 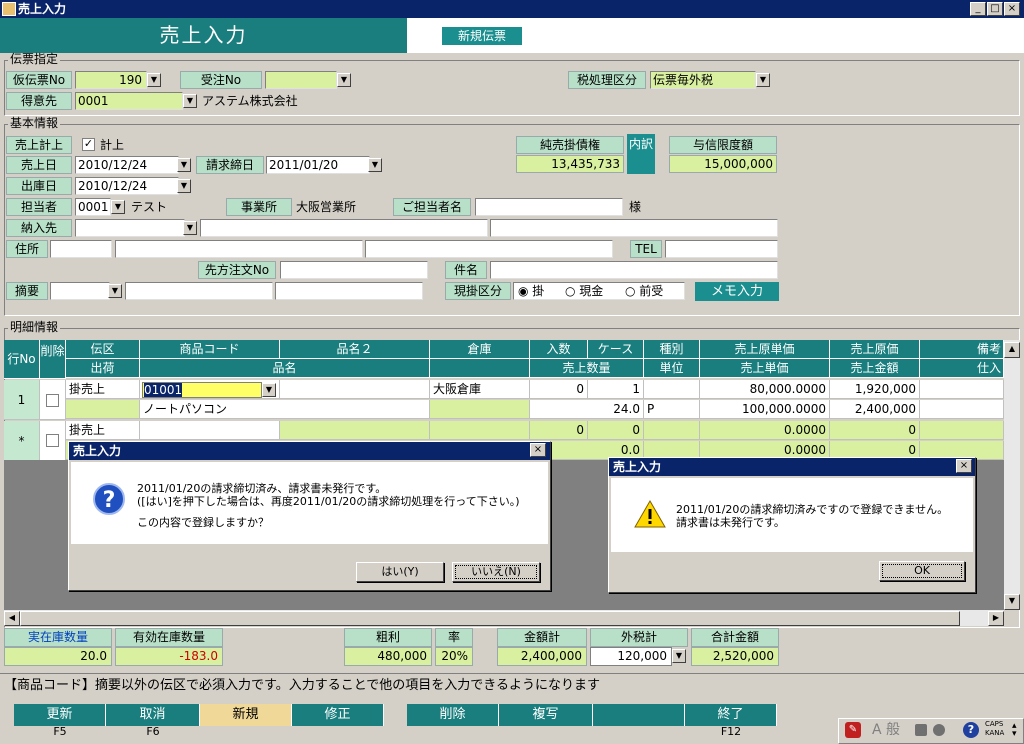 What do you see at coordinates (679, 656) in the screenshot?
I see `tax-total-dropdown: ▼` at bounding box center [679, 656].